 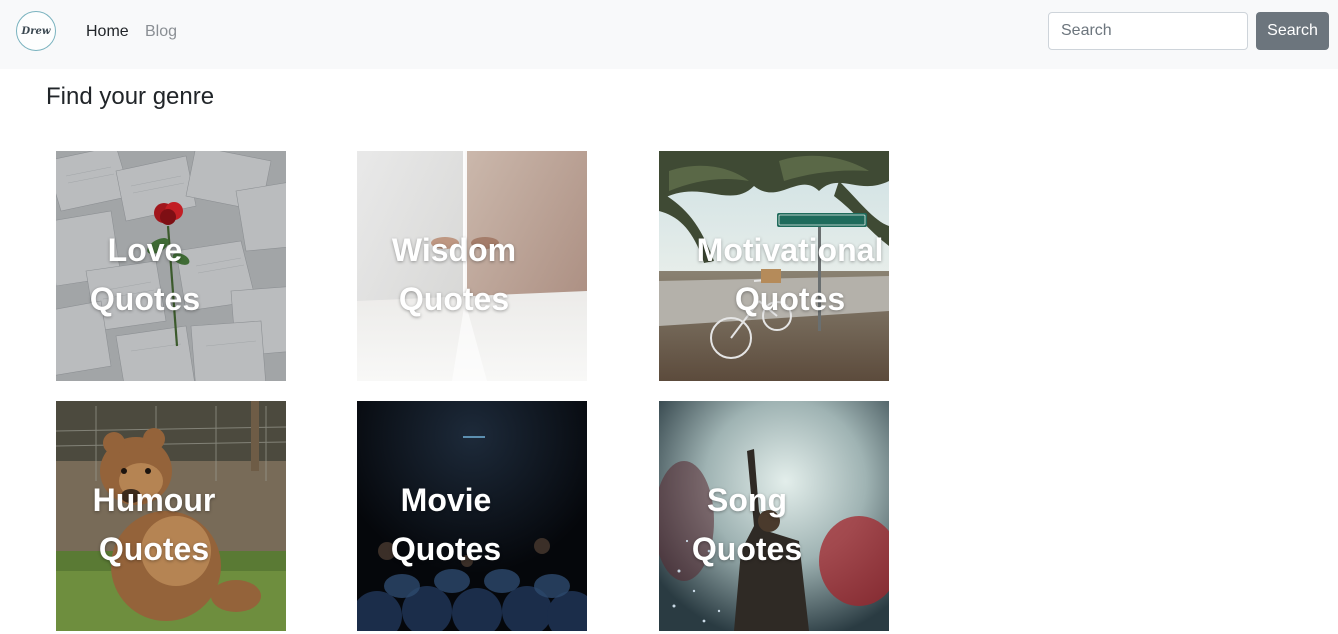 I want to click on genre-card-song: Song Quotes, so click(x=774, y=516).